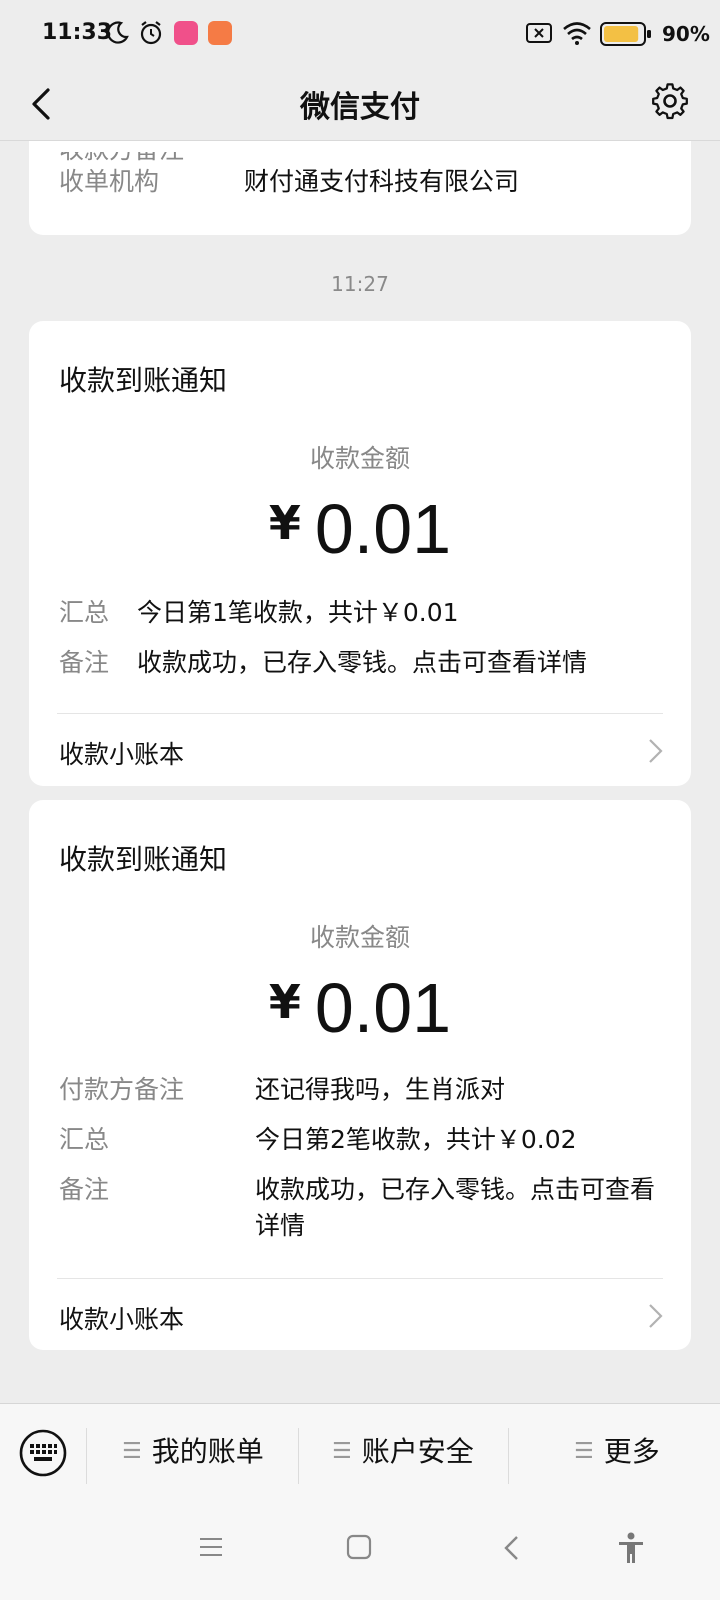 This screenshot has width=720, height=1600. Describe the element at coordinates (186, 33) in the screenshot. I see `bilibili-app-icon` at that location.